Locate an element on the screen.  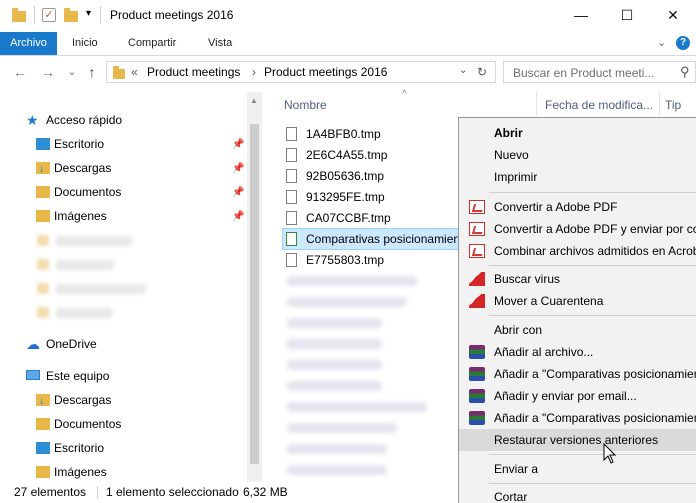
menu-item-combinar-acrobat: Combinar archivos admitidos en Acrob is located at coordinates (577, 251).